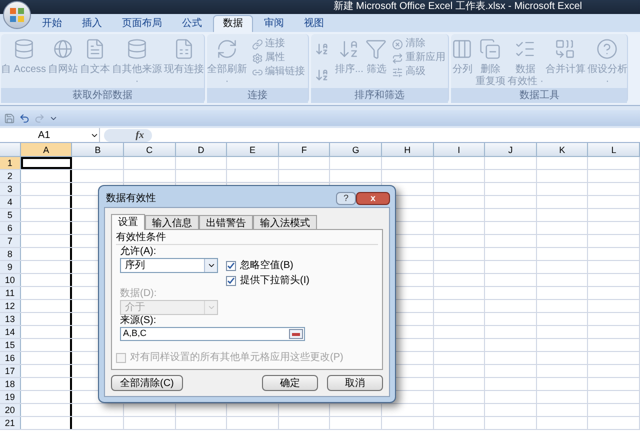  What do you see at coordinates (138, 321) in the screenshot?
I see `field-label: 来源(S):` at bounding box center [138, 321].